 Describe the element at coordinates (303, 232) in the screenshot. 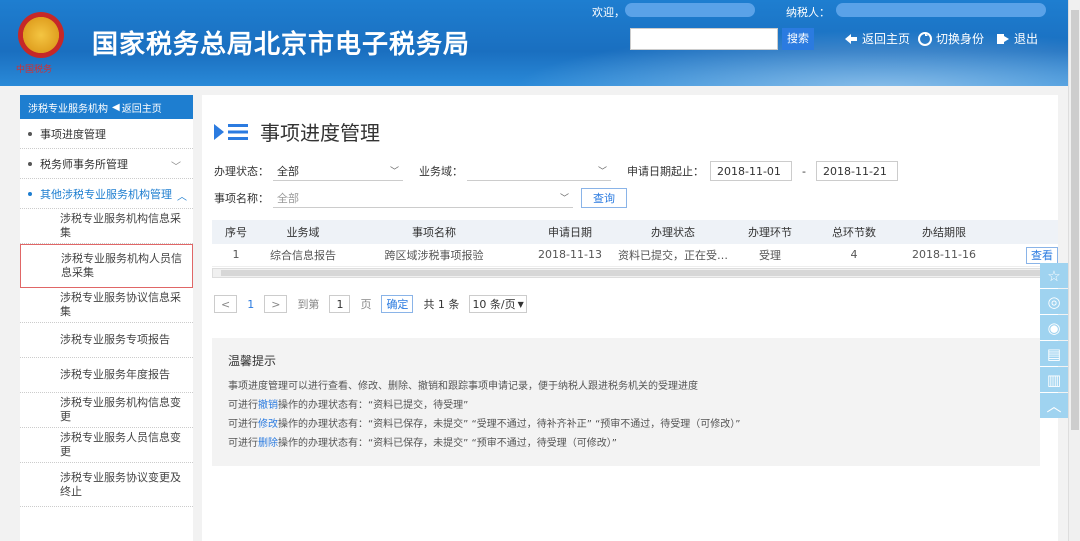

I see `column-header: 业务域` at that location.